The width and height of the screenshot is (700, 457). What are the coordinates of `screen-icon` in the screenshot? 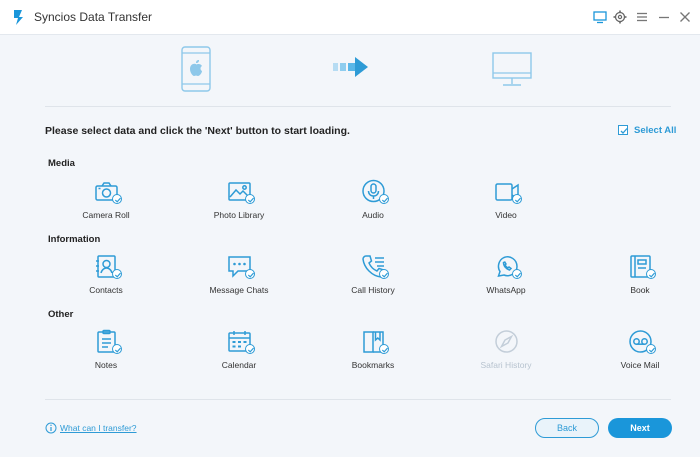 It's located at (600, 17).